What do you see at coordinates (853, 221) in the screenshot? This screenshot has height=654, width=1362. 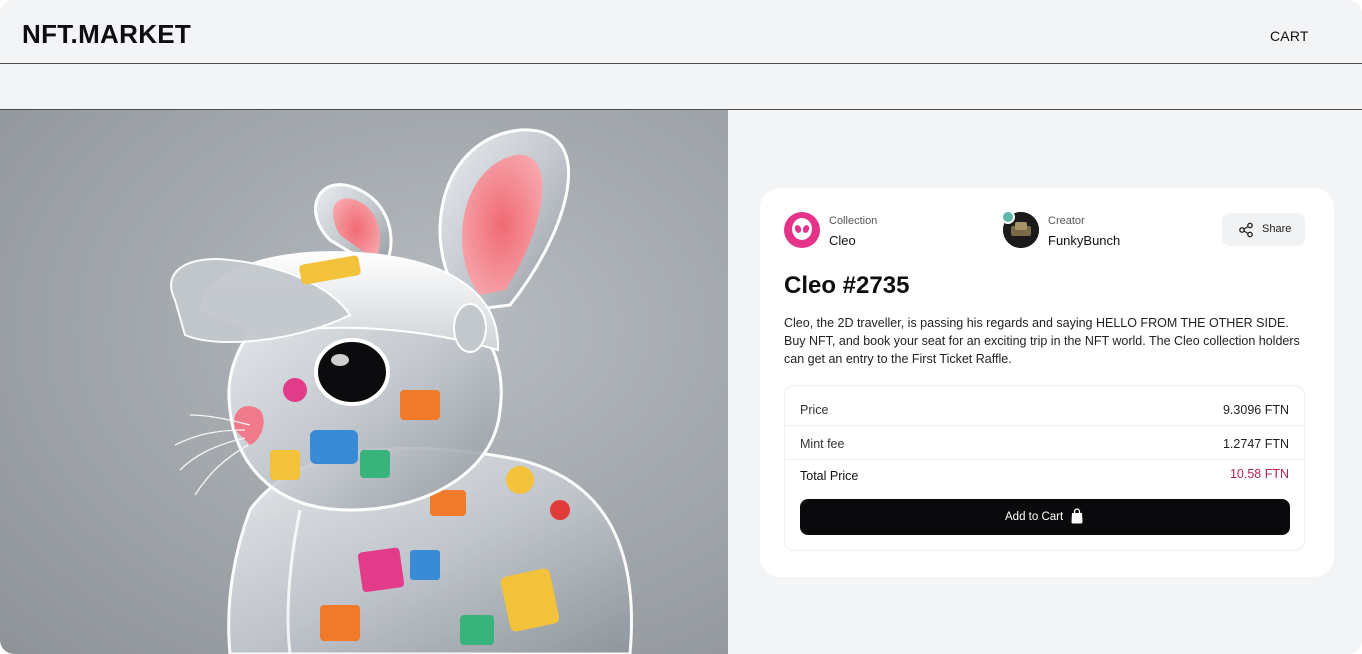 I see `collection-label: Collection` at bounding box center [853, 221].